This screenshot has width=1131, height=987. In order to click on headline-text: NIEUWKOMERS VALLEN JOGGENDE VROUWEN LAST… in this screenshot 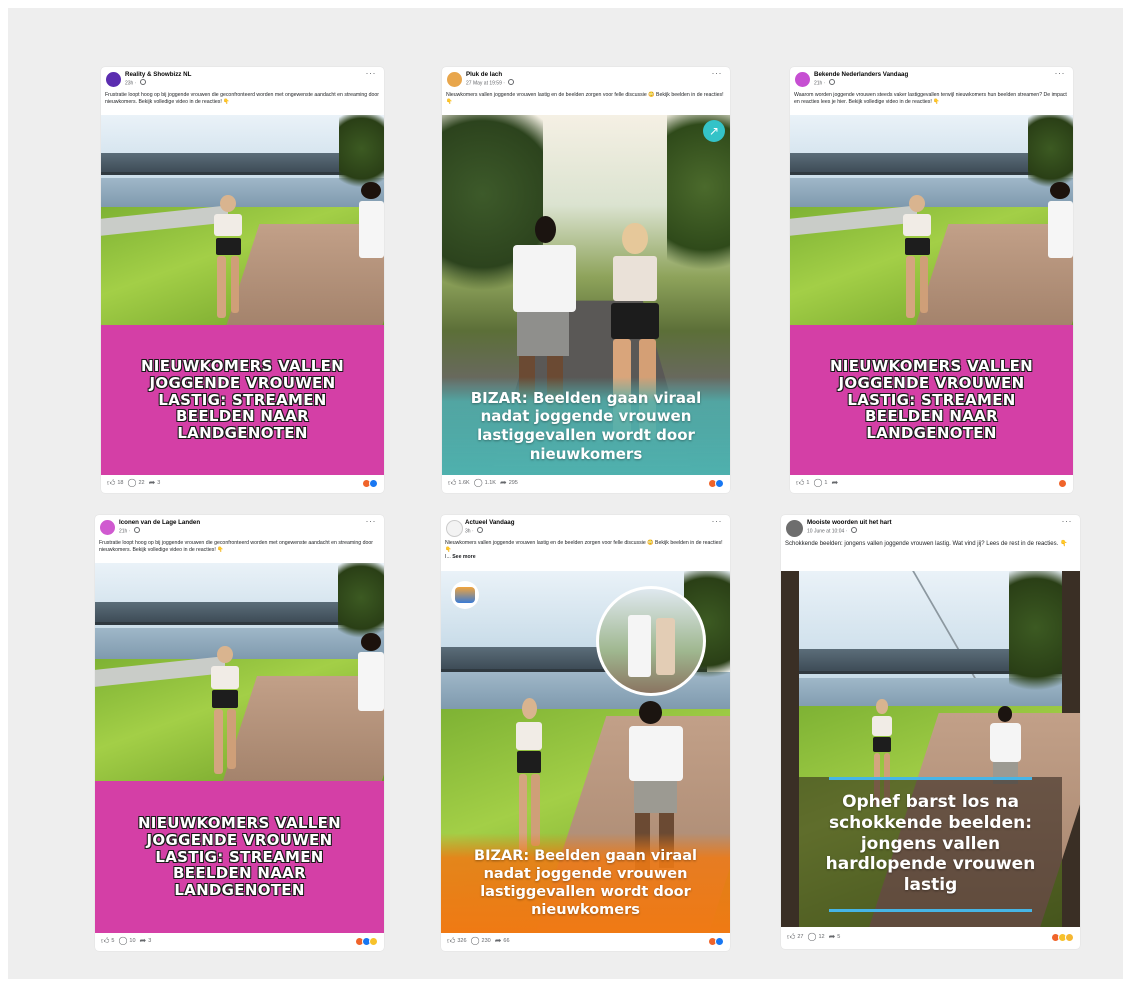, I will do `click(242, 399)`.